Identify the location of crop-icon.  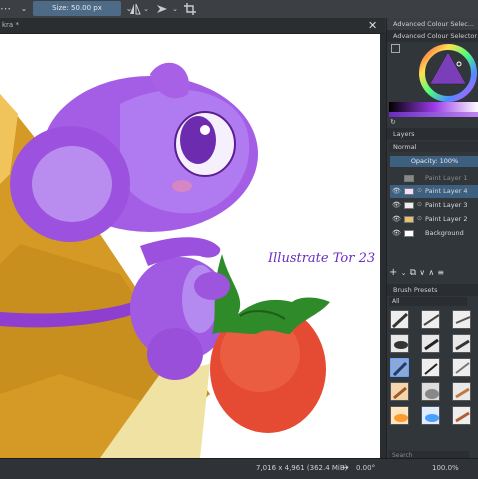
(190, 9).